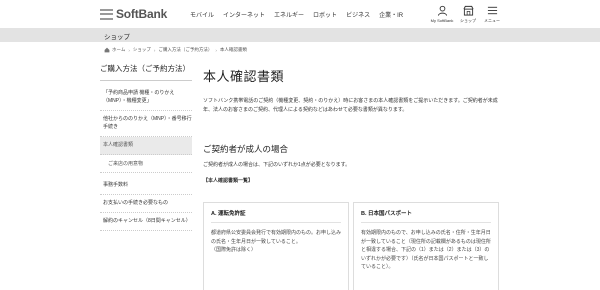  What do you see at coordinates (468, 10) in the screenshot?
I see `shop-icon` at bounding box center [468, 10].